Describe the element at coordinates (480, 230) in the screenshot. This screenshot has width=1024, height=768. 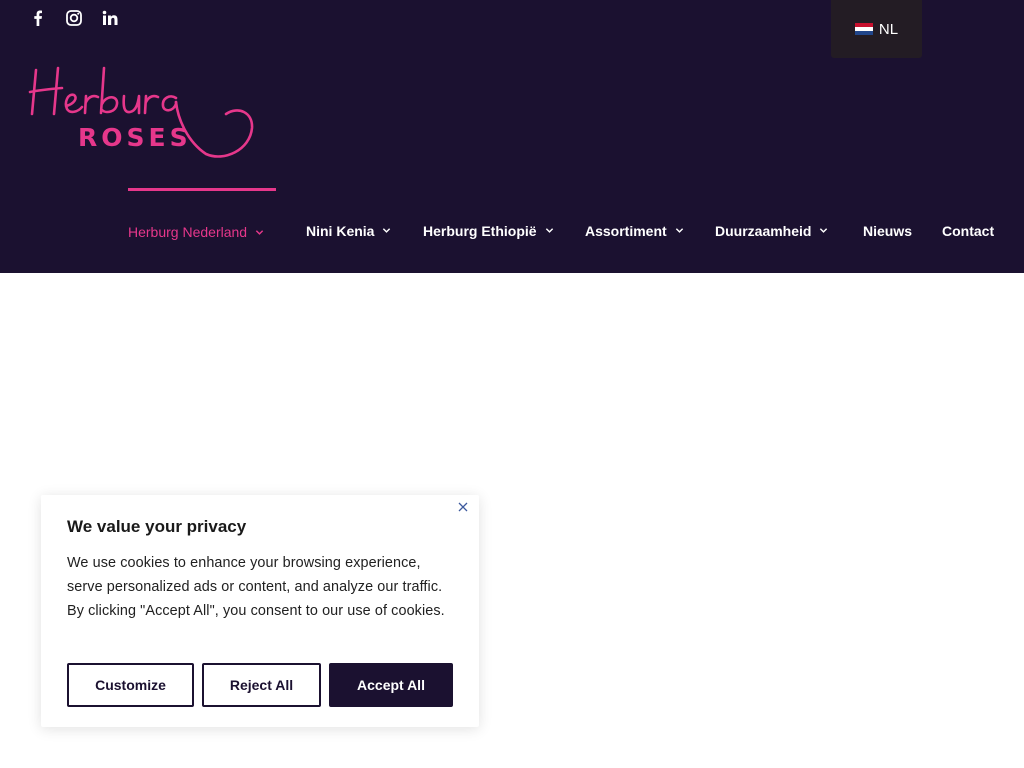
I see `nav-item-label: Herburg Ethiopië` at that location.